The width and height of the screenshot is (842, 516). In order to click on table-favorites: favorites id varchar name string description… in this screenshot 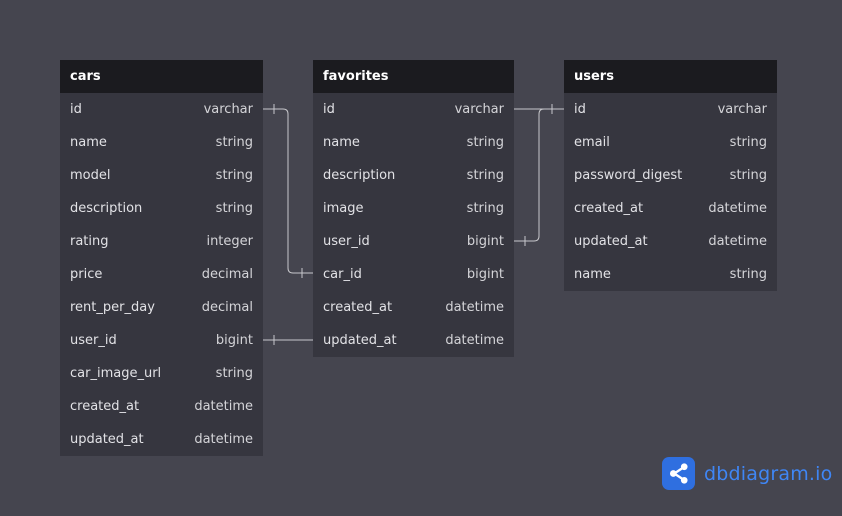, I will do `click(413, 208)`.